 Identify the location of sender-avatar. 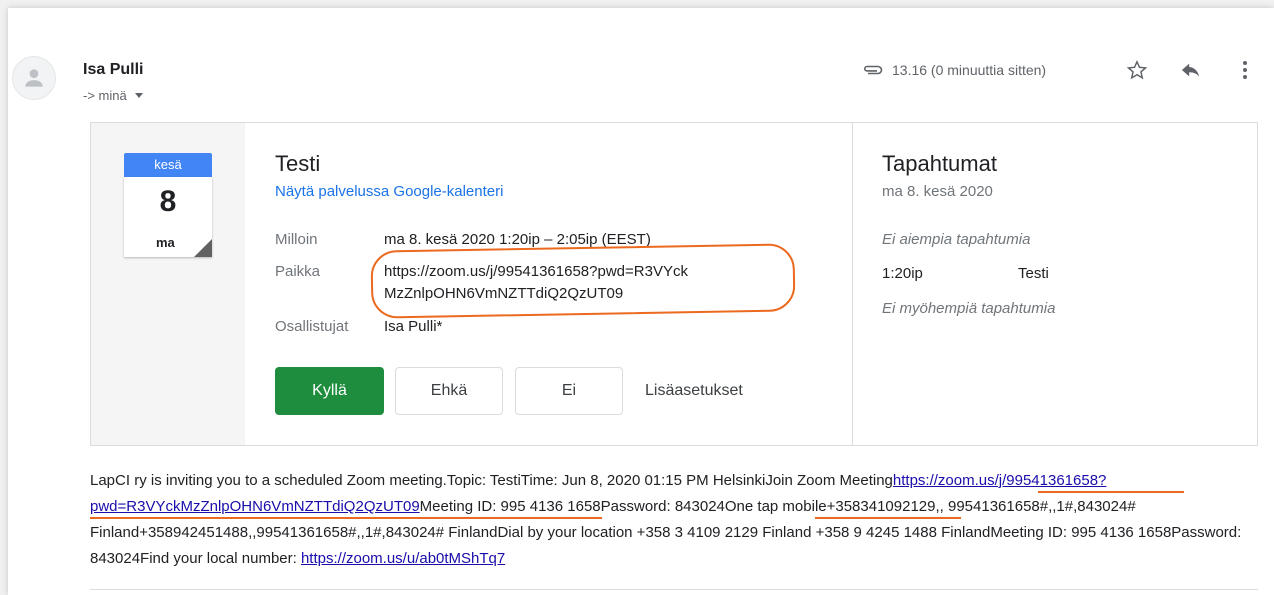
(34, 78).